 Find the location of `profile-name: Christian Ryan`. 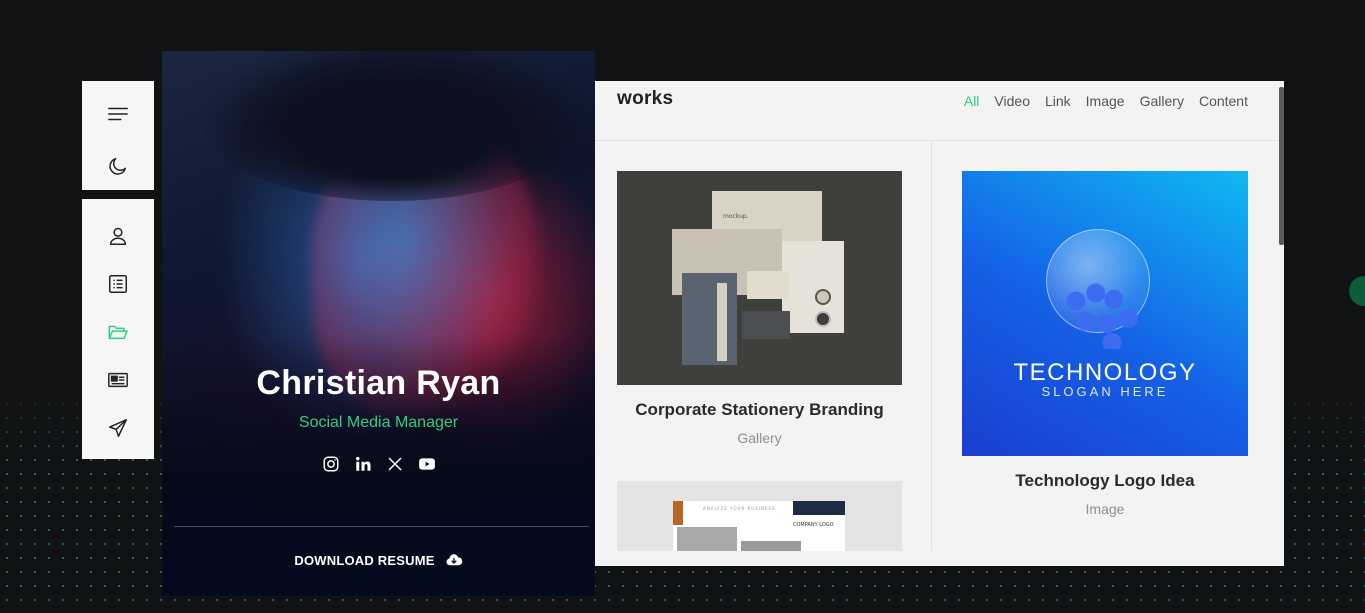

profile-name: Christian Ryan is located at coordinates (378, 383).